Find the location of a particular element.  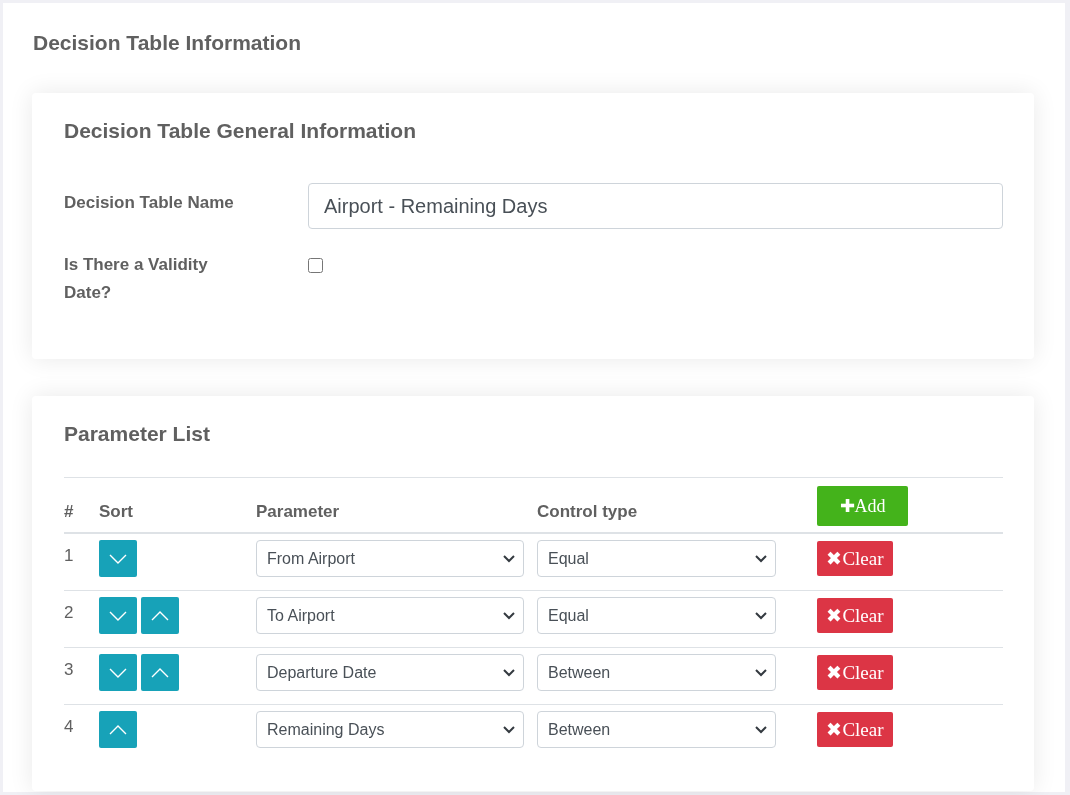

validity-checkbox is located at coordinates (315, 265).